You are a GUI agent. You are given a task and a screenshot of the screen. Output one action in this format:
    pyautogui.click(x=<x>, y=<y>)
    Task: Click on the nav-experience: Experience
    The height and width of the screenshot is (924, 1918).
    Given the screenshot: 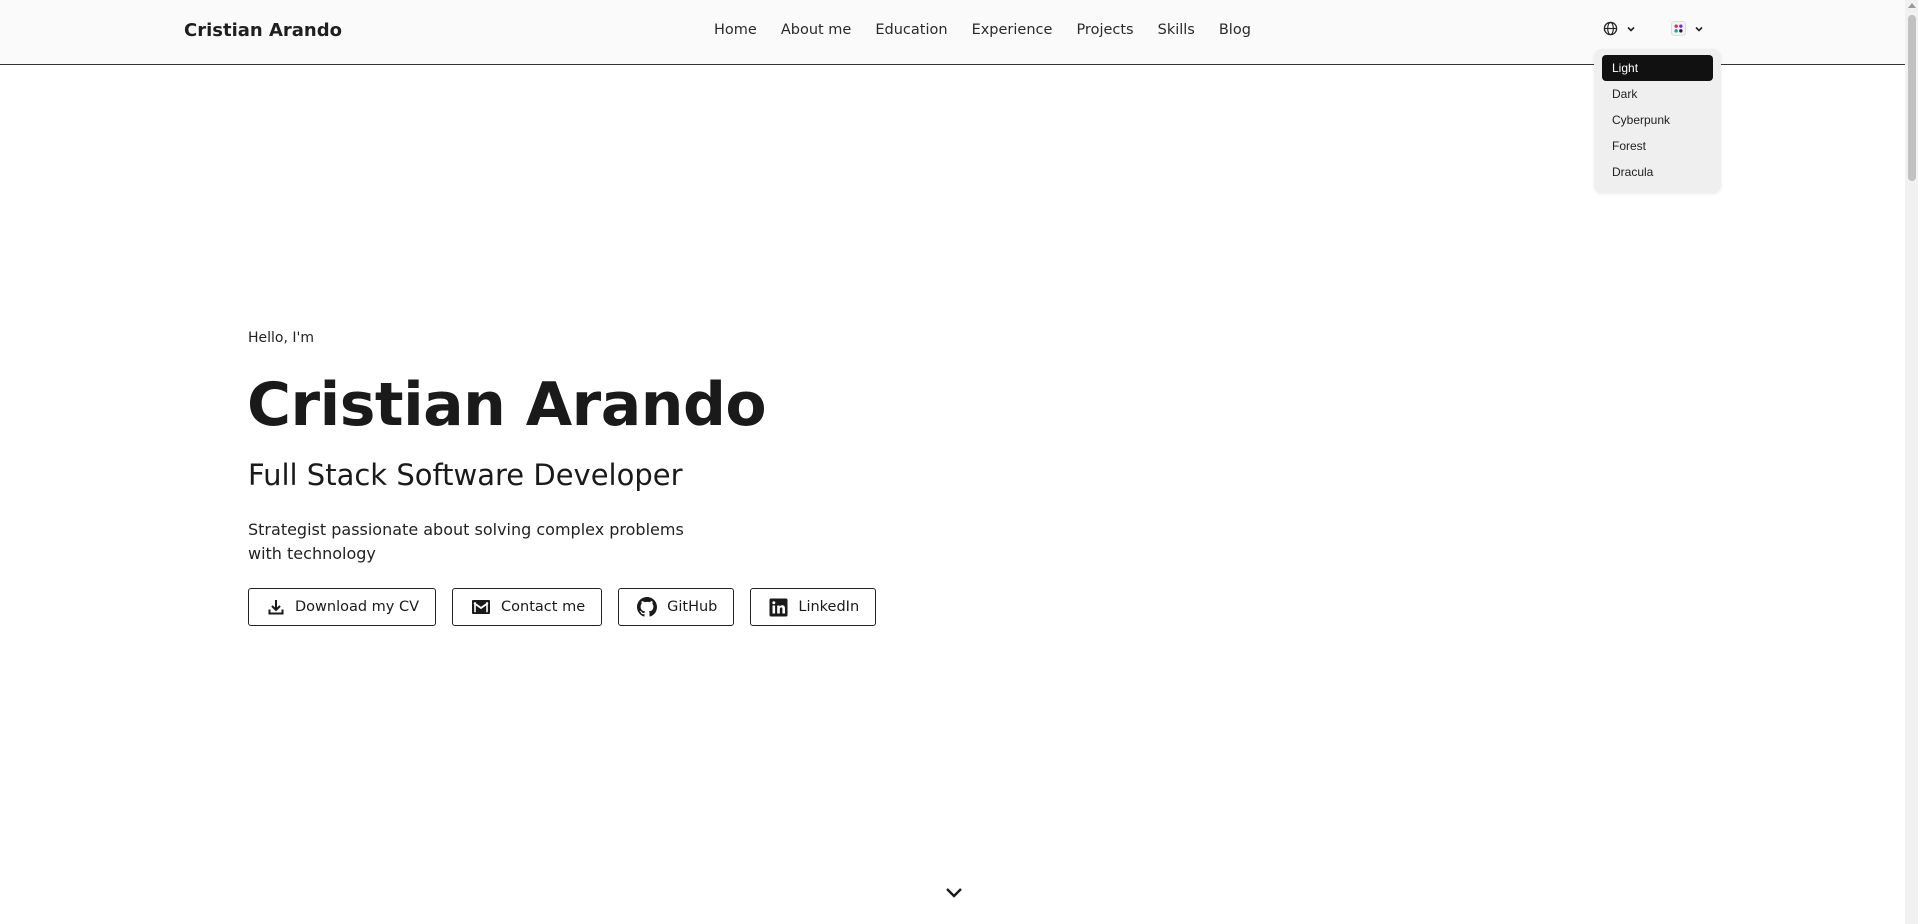 What is the action you would take?
    pyautogui.click(x=1012, y=30)
    